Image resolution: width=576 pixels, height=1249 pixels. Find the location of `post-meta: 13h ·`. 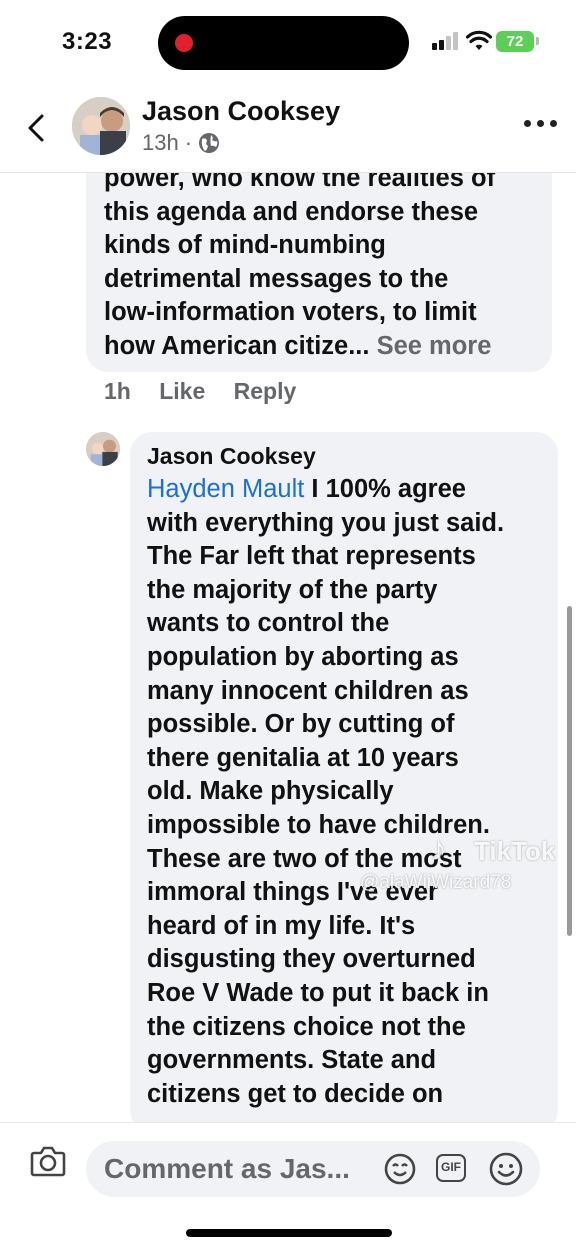

post-meta: 13h · is located at coordinates (181, 143).